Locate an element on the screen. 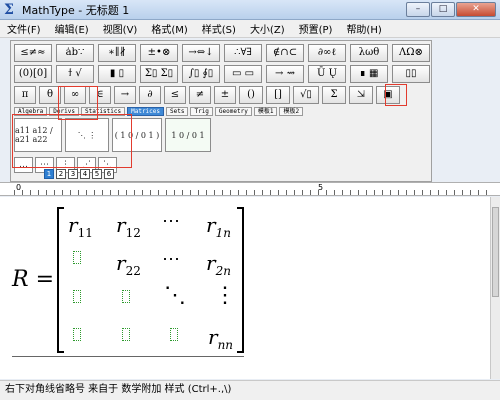  matrix-cell-r2n: r2n is located at coordinates (218, 264).